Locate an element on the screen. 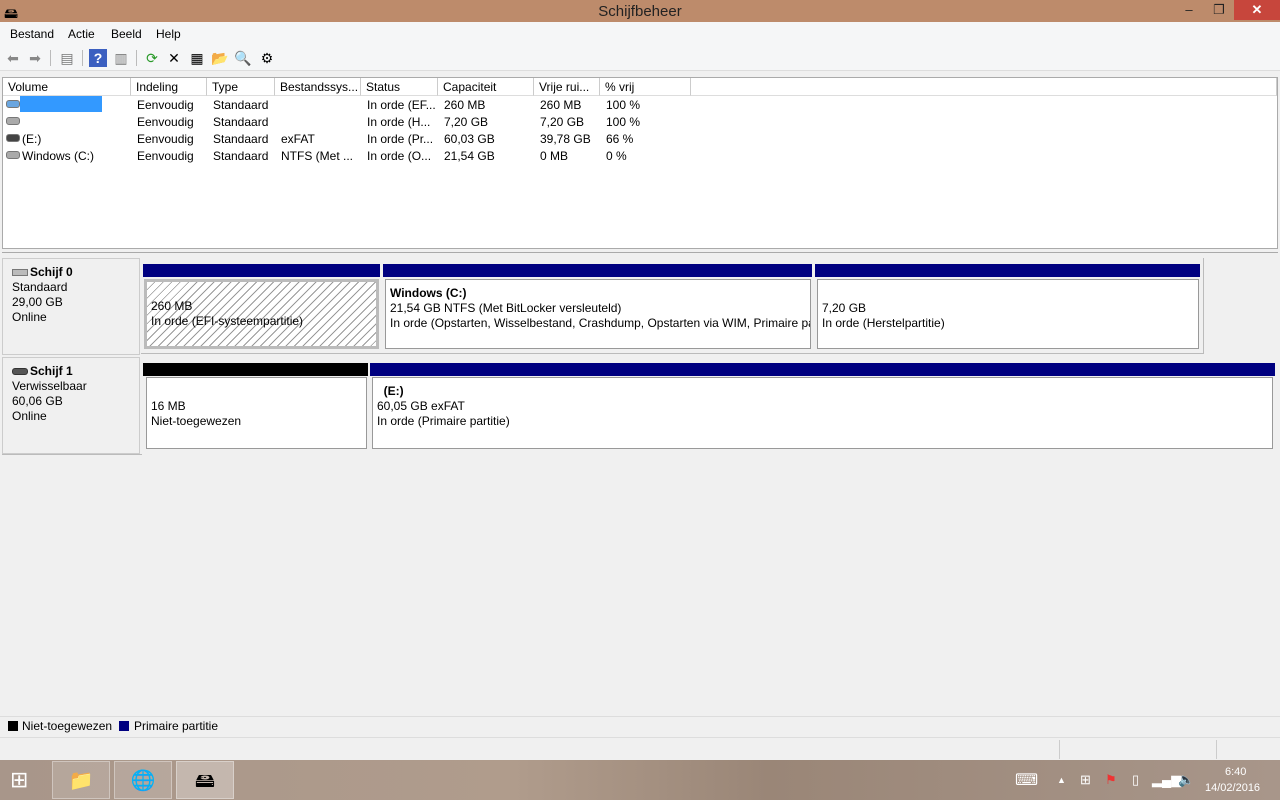 The image size is (1280, 800). menu-actie: Actie is located at coordinates (81, 34).